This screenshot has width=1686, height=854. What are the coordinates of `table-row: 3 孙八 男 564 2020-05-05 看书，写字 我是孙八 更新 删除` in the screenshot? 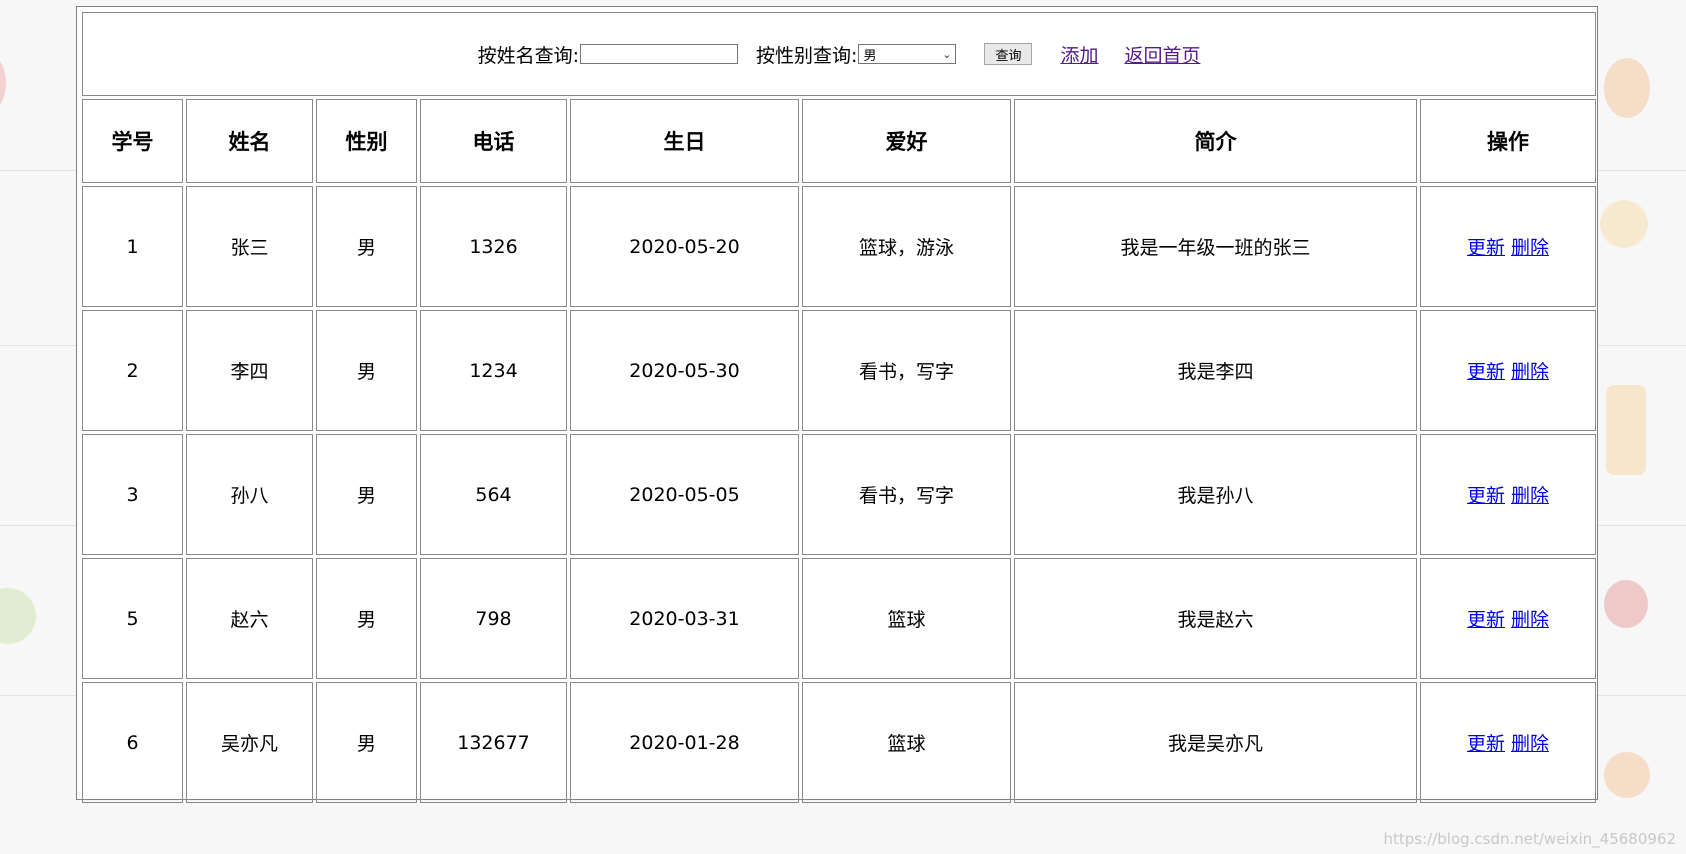 It's located at (839, 494).